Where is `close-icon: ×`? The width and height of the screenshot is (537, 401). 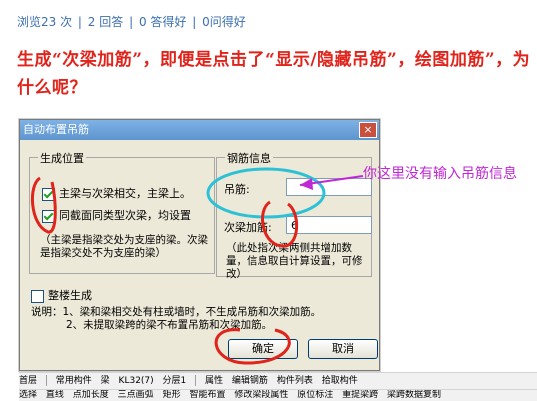 close-icon: × is located at coordinates (368, 130).